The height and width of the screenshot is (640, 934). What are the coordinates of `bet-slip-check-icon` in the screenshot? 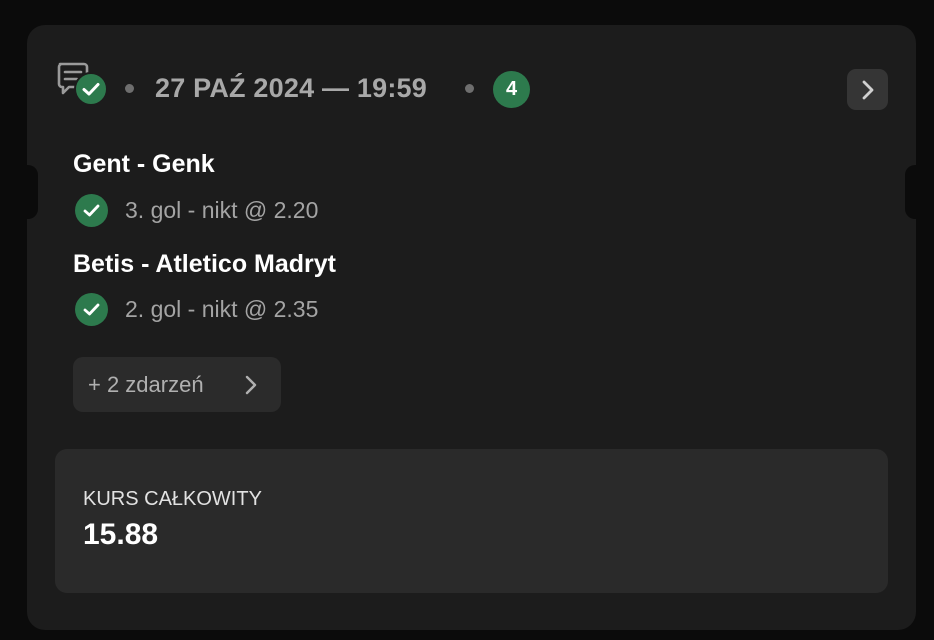 It's located at (83, 86).